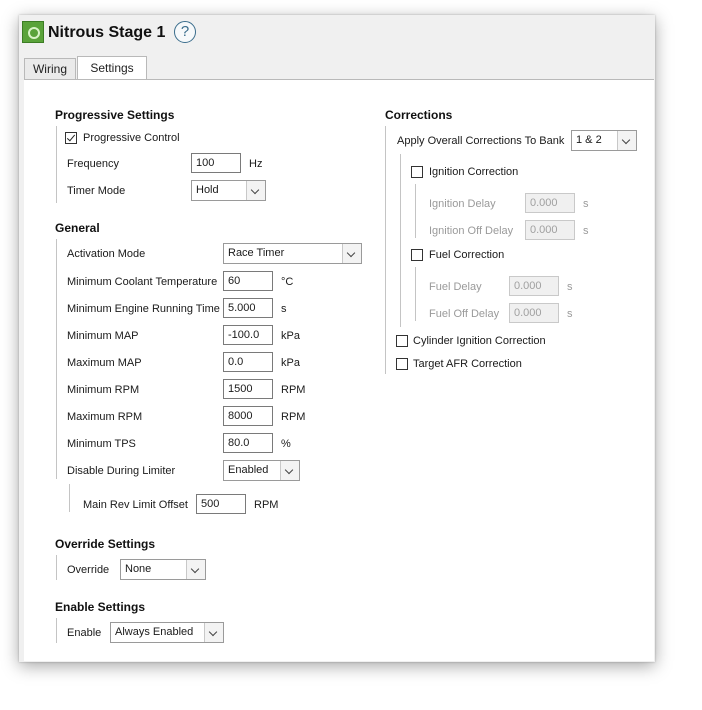 The image size is (702, 710). What do you see at coordinates (105, 417) in the screenshot?
I see `max-rpm-label: Maximum RPM` at bounding box center [105, 417].